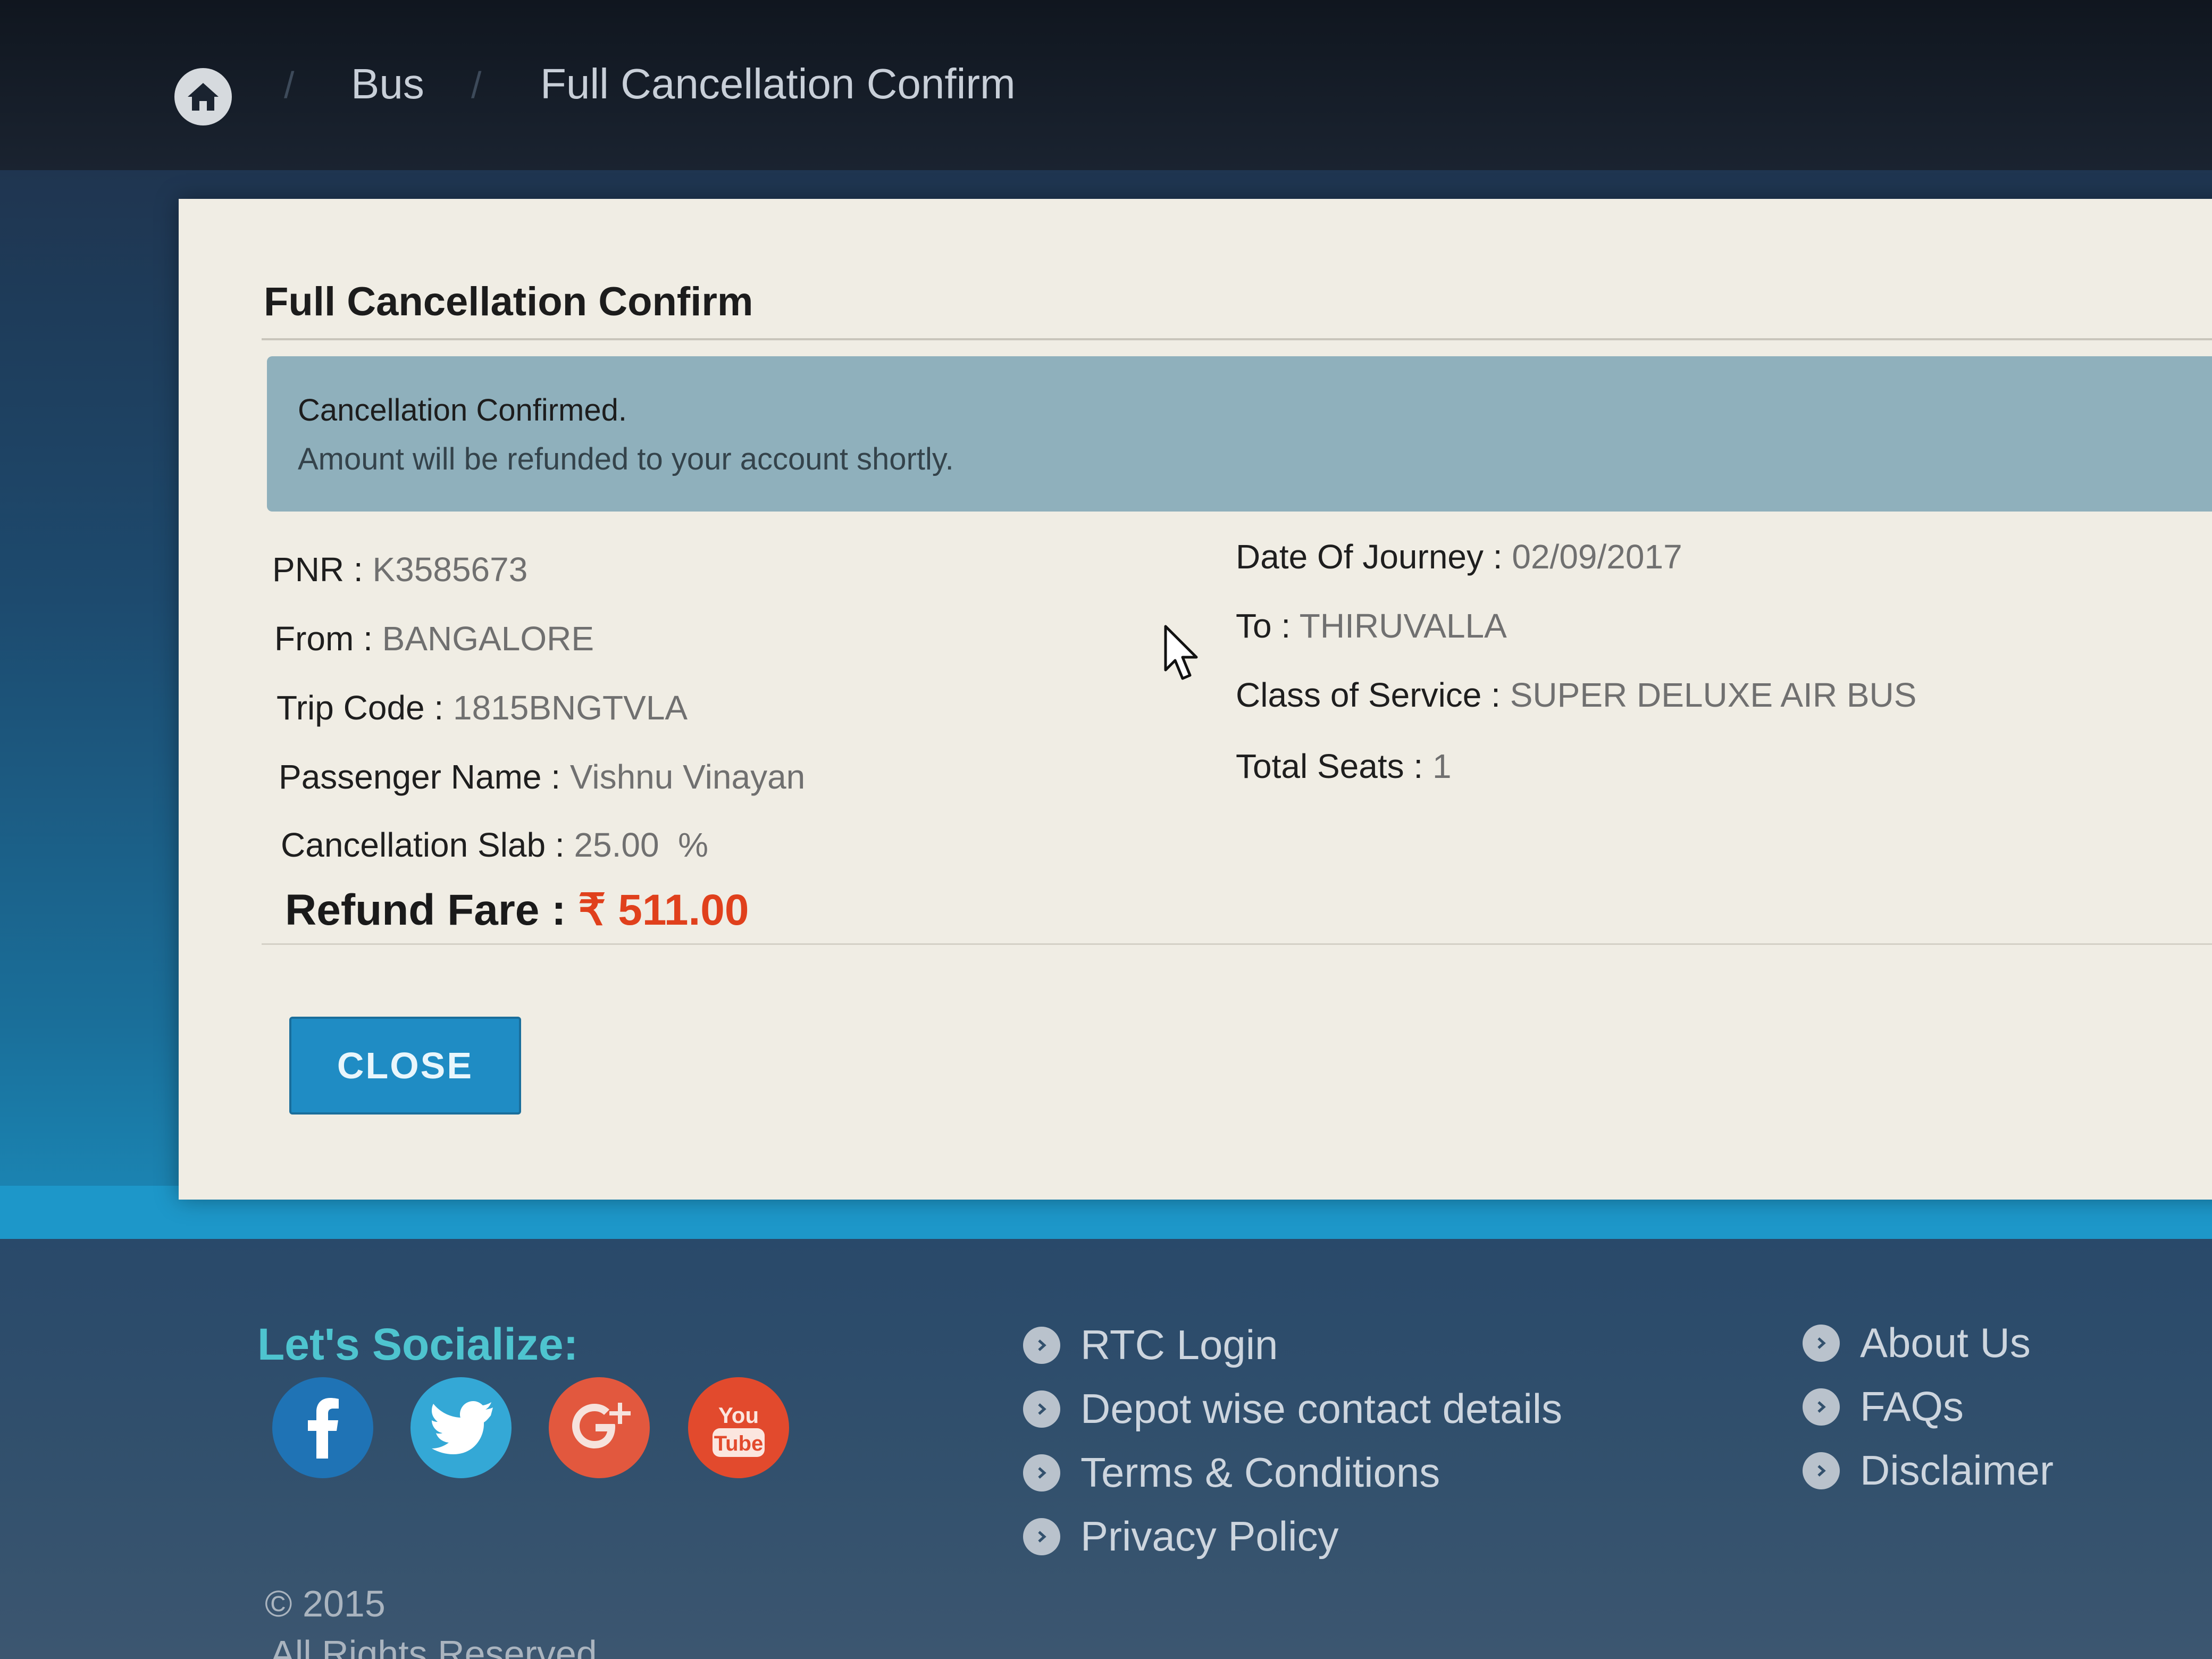 The height and width of the screenshot is (1659, 2212). What do you see at coordinates (1713, 695) in the screenshot?
I see `class-of-service-value: SUPER DELUXE AIR BUS` at bounding box center [1713, 695].